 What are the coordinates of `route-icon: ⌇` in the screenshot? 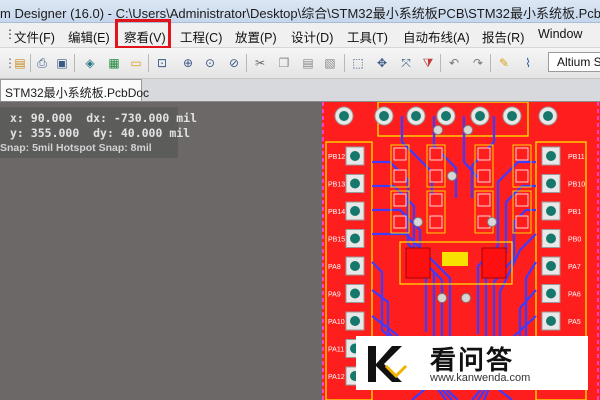 It's located at (528, 63).